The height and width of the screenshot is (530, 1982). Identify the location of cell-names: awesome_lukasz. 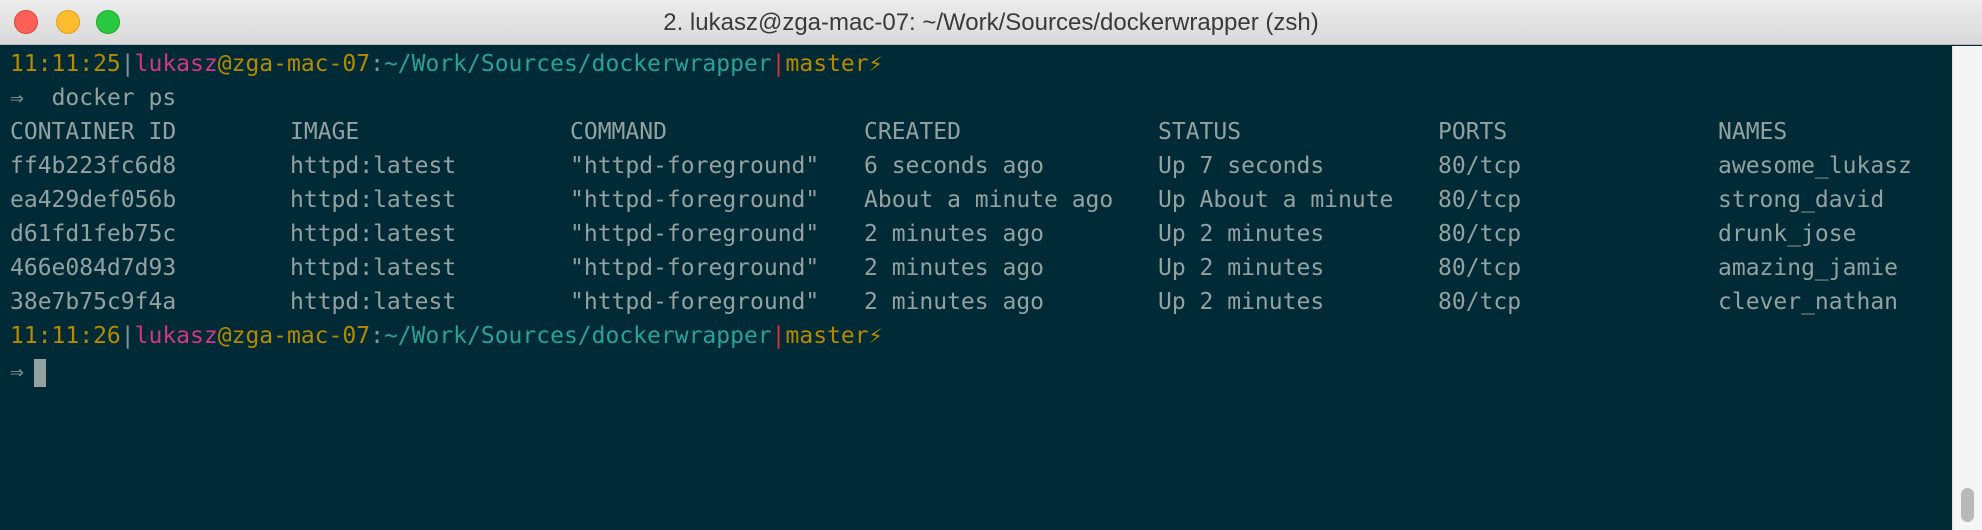
(1815, 166).